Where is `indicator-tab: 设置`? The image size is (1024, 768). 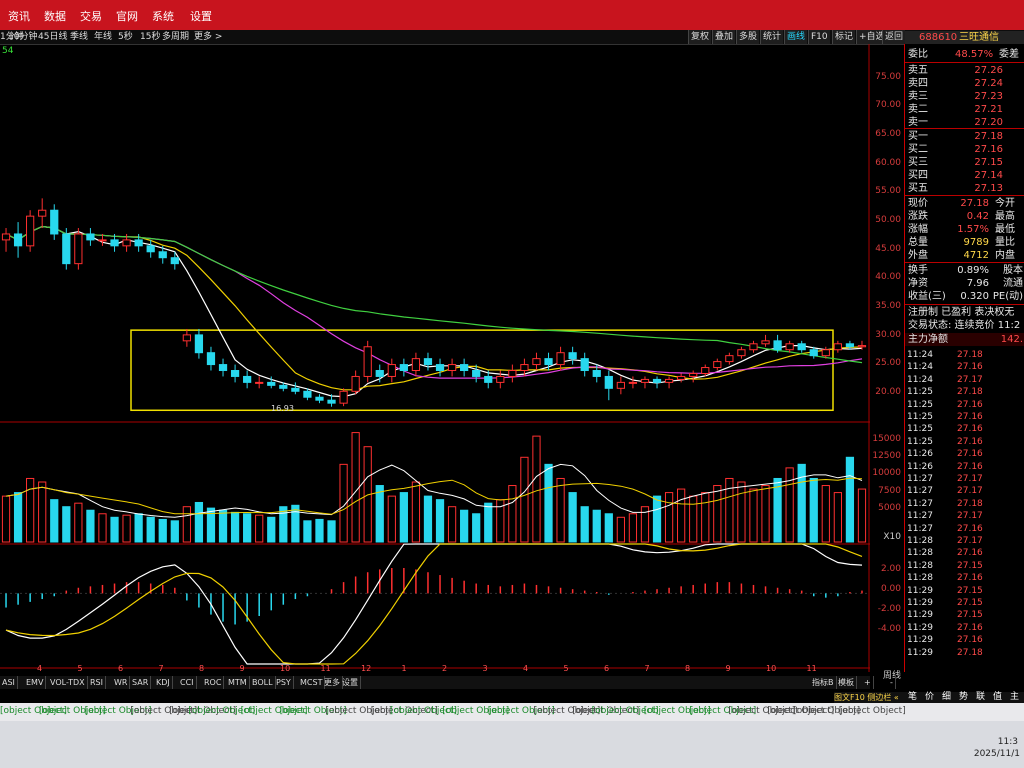
indicator-tab: 设置 is located at coordinates (350, 682).